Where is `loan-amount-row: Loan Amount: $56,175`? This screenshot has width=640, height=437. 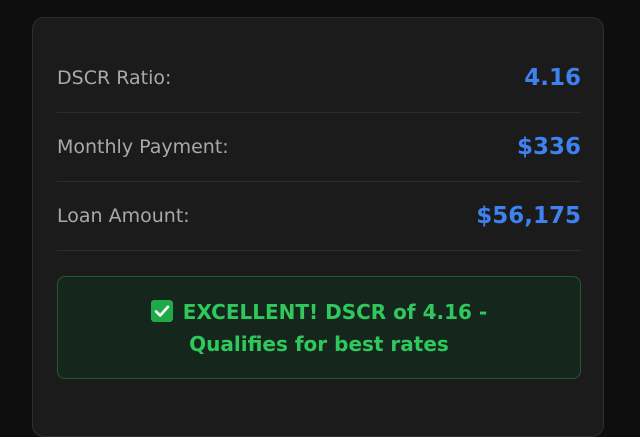
loan-amount-row: Loan Amount: $56,175 is located at coordinates (319, 216).